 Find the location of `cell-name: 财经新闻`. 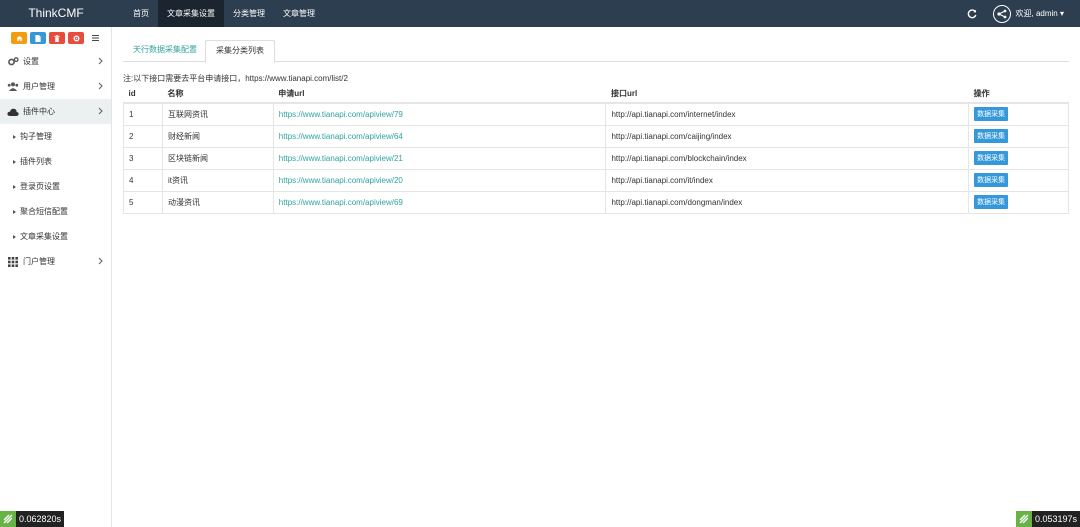

cell-name: 财经新闻 is located at coordinates (217, 136).